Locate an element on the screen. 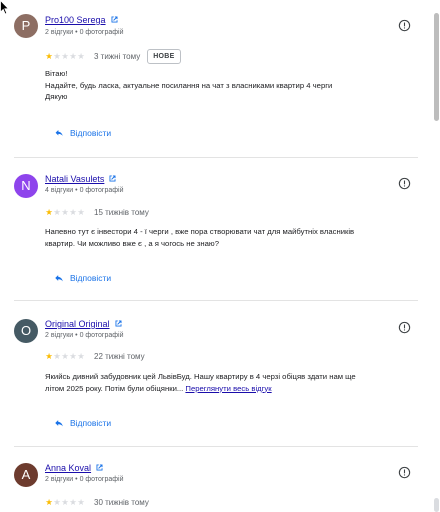  reviewer-meta: 4 відгуки • 0 фотографій is located at coordinates (84, 190).